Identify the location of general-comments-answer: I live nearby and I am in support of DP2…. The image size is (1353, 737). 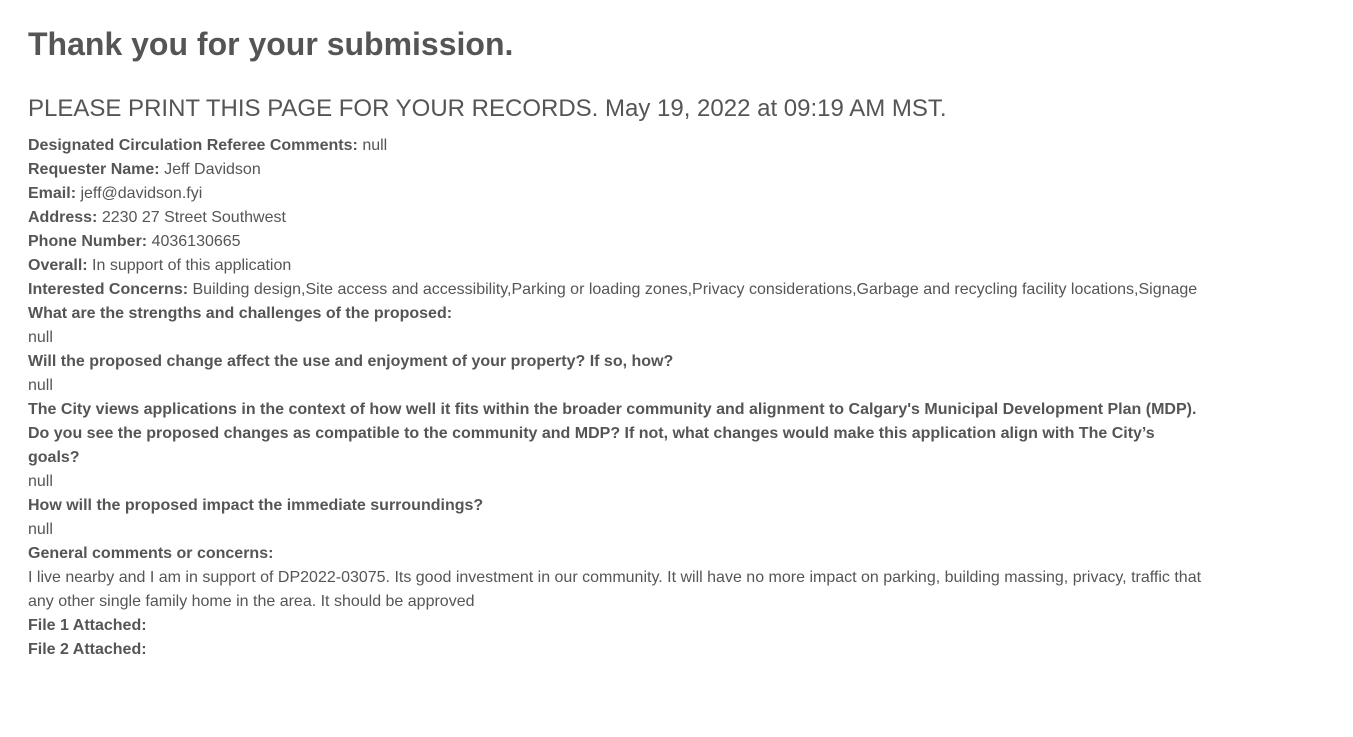
(615, 589).